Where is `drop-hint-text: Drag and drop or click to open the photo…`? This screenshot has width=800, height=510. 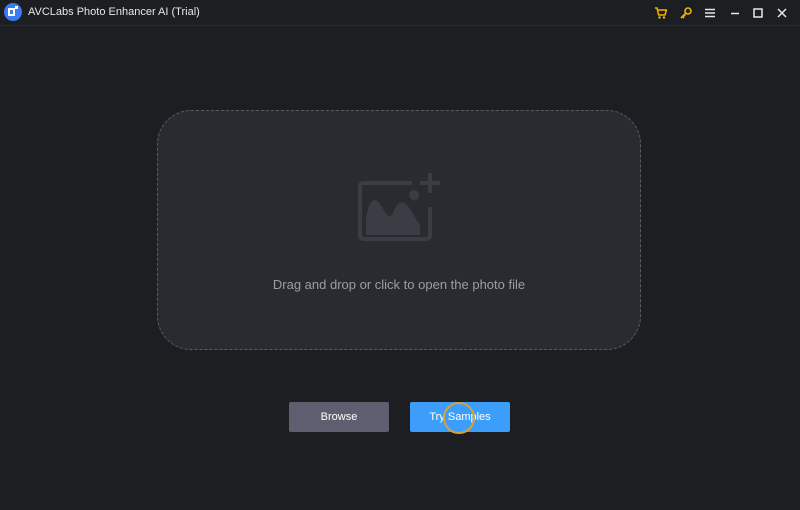 drop-hint-text: Drag and drop or click to open the photo… is located at coordinates (399, 284).